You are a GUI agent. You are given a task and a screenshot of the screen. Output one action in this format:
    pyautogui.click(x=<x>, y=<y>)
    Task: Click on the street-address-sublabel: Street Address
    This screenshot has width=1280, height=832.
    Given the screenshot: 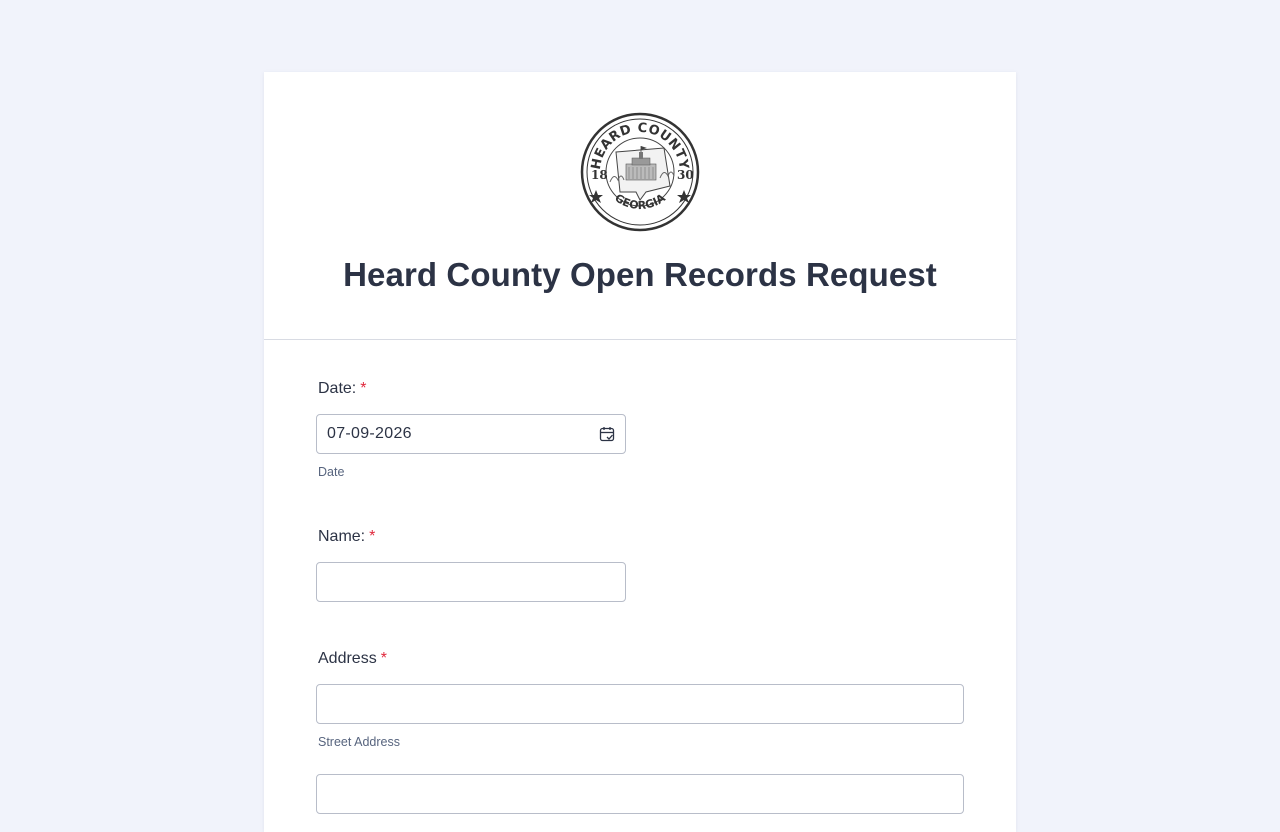 What is the action you would take?
    pyautogui.click(x=359, y=742)
    